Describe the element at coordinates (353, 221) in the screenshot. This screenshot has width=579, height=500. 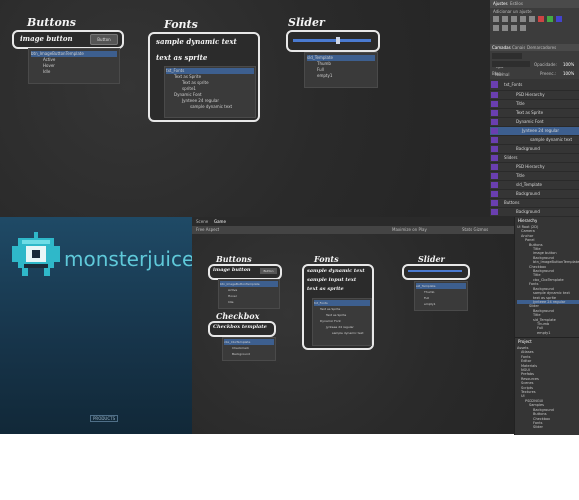
I see `unity-tabs-bar: Scene Game` at that location.